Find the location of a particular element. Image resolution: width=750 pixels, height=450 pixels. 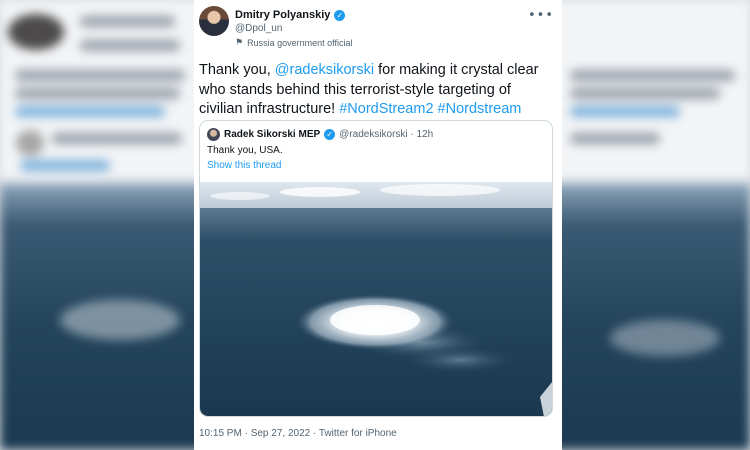

quote-author-name: Radek Sikorski MEP is located at coordinates (272, 134).